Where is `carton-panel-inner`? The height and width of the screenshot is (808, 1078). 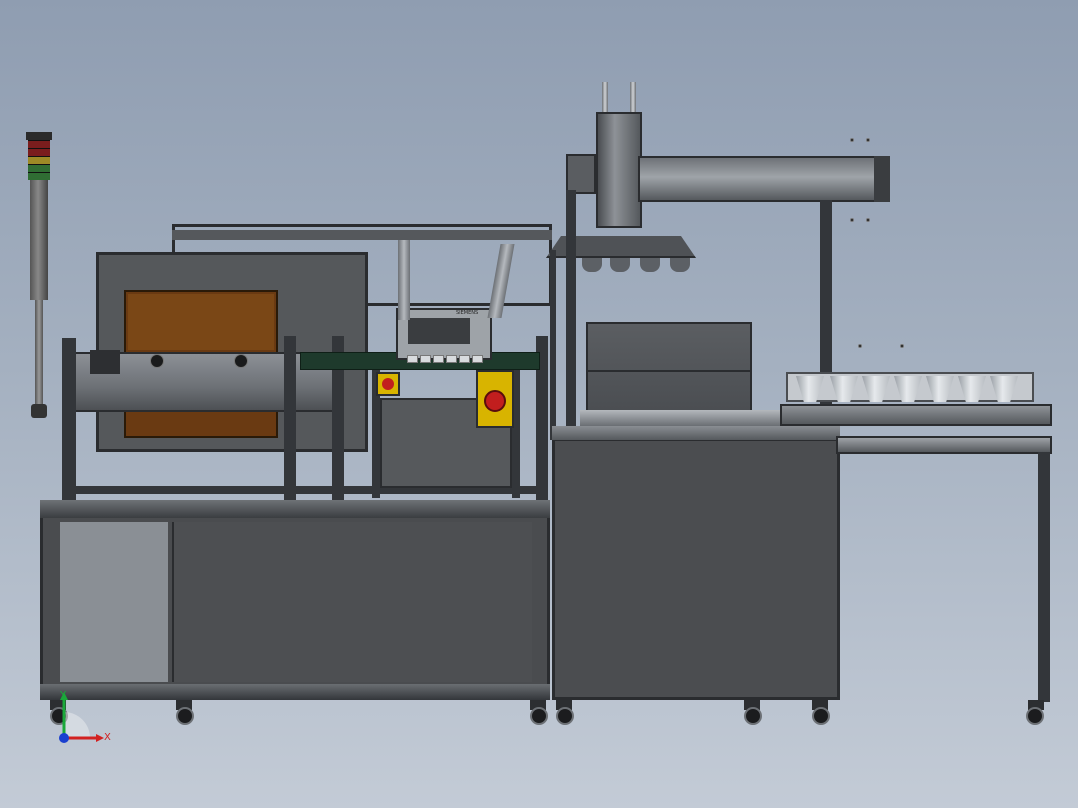 carton-panel-inner is located at coordinates (201, 322).